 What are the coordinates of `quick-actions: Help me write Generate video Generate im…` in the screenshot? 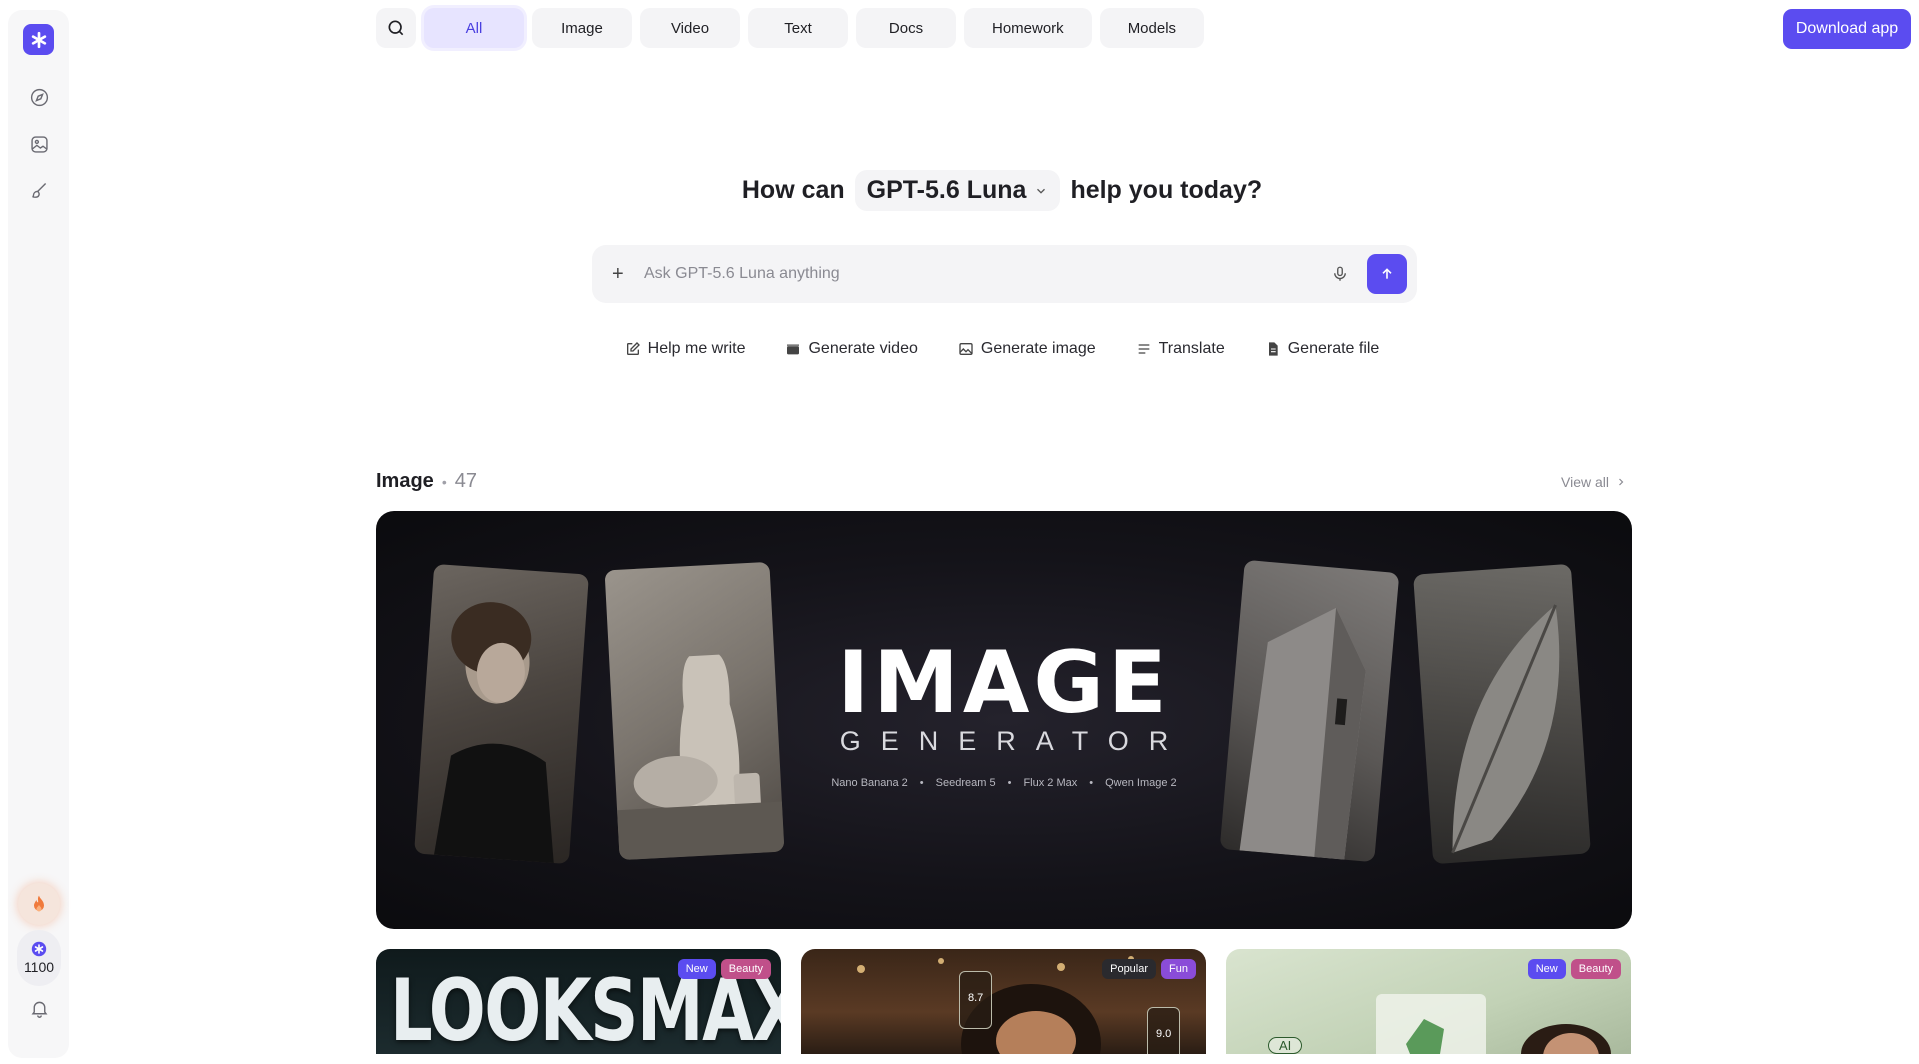 It's located at (959, 349).